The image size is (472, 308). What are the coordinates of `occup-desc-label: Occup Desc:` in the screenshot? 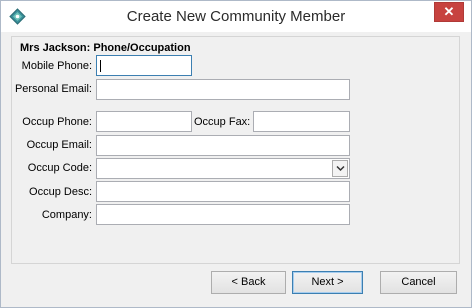 It's located at (60, 192).